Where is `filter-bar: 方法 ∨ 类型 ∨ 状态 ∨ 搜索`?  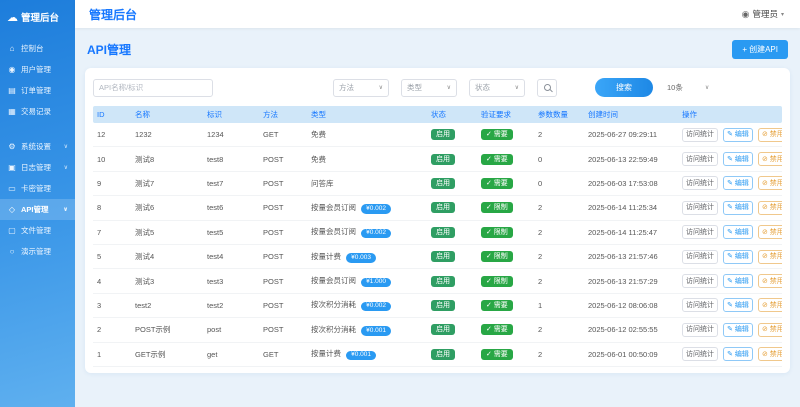
filter-bar: 方法 ∨ 类型 ∨ 状态 ∨ 搜索 is located at coordinates (437, 87).